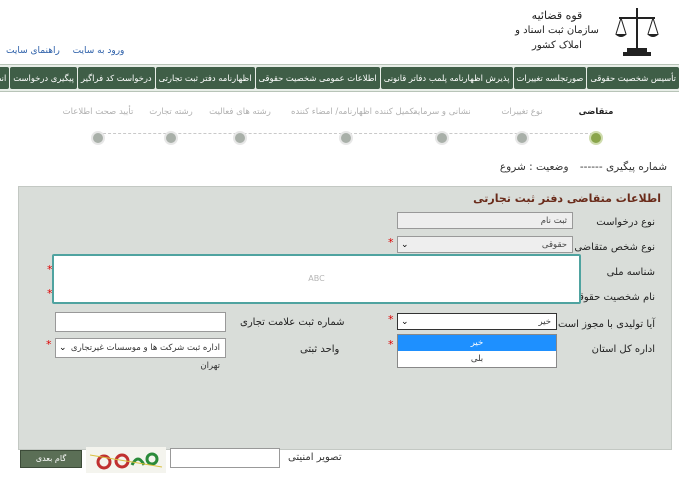 This screenshot has height=504, width=679. Describe the element at coordinates (623, 349) in the screenshot. I see `province-office-label: اداره کل استان` at that location.